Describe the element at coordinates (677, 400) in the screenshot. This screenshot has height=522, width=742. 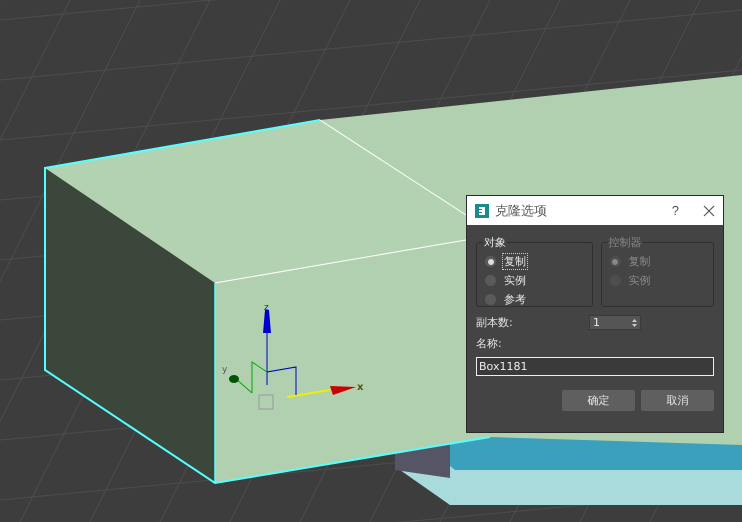
I see `dialog-button: 取消` at that location.